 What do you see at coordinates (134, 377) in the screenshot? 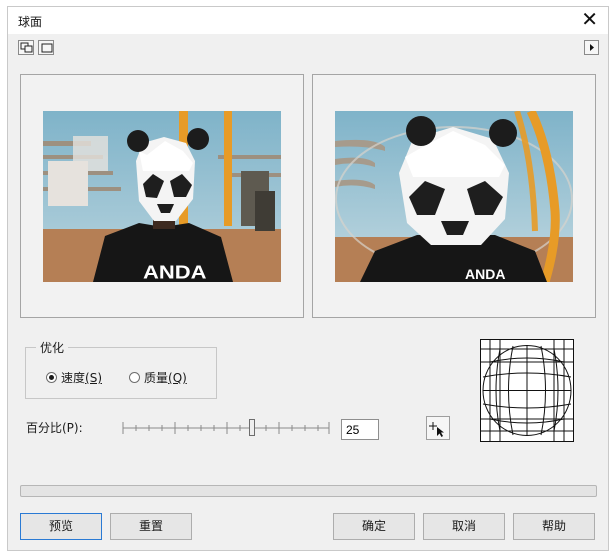
I see `quality-radio-indicator` at bounding box center [134, 377].